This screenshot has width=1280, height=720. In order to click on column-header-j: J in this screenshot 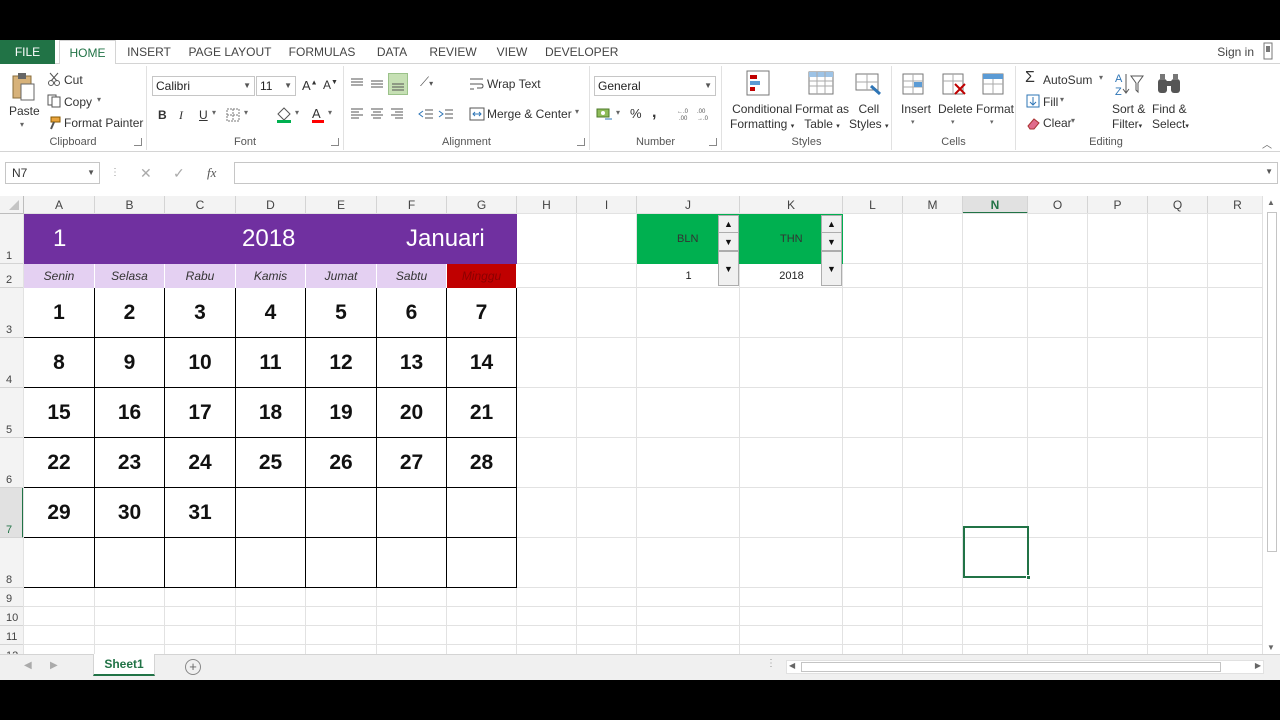, I will do `click(688, 205)`.